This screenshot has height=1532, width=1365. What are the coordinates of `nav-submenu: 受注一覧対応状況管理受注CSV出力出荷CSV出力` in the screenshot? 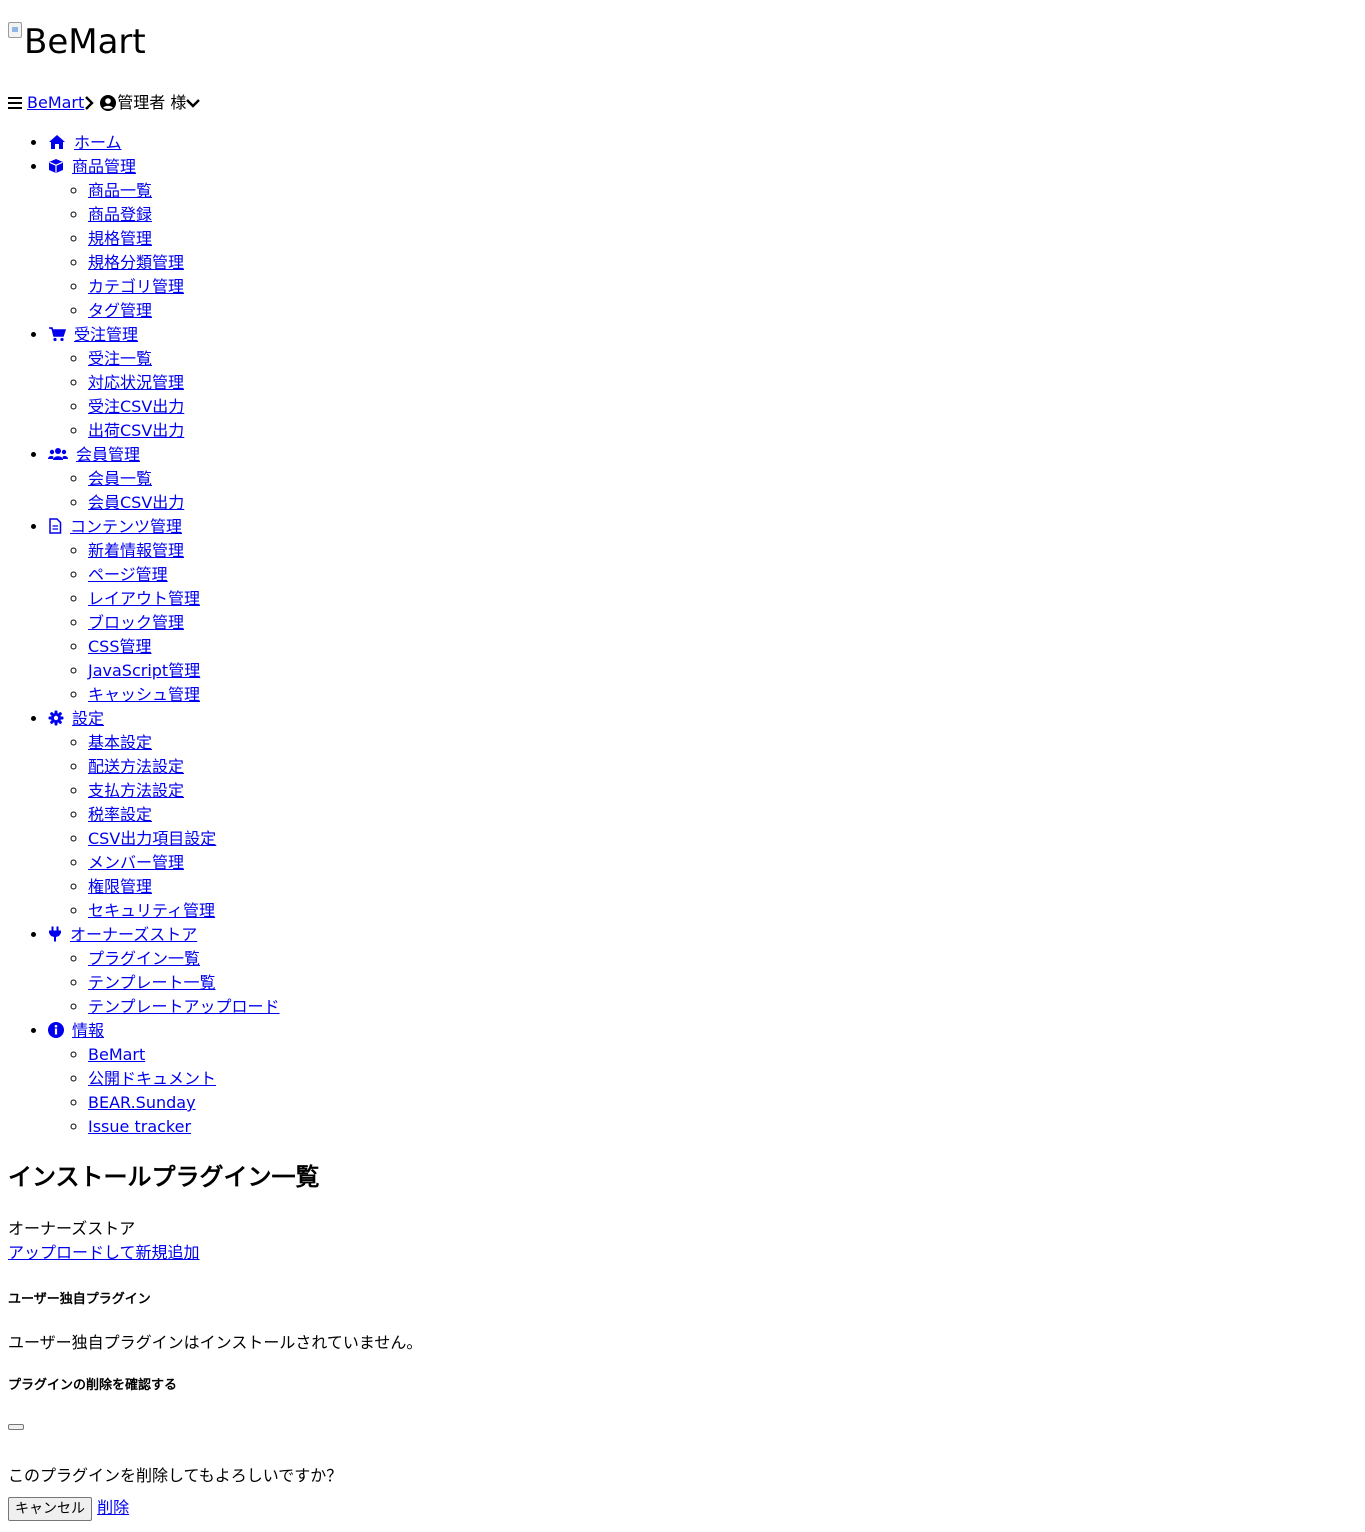 It's located at (164, 395).